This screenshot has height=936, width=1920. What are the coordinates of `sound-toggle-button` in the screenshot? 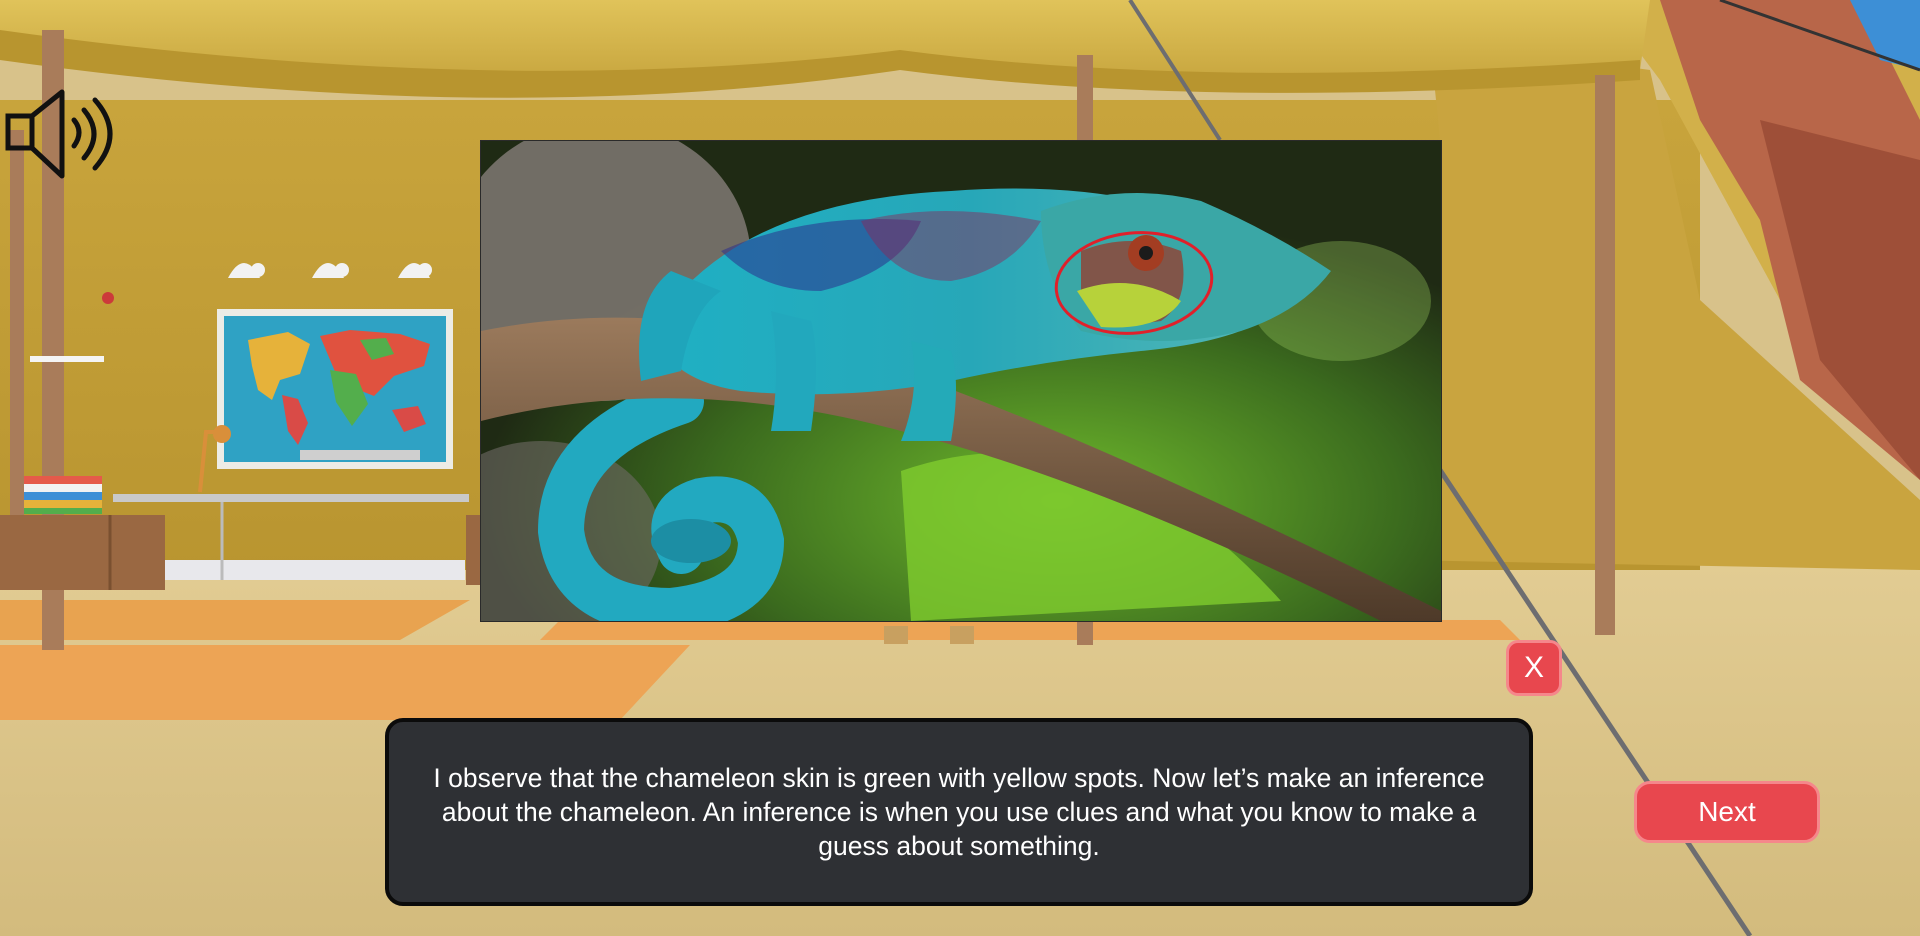 It's located at (59, 134).